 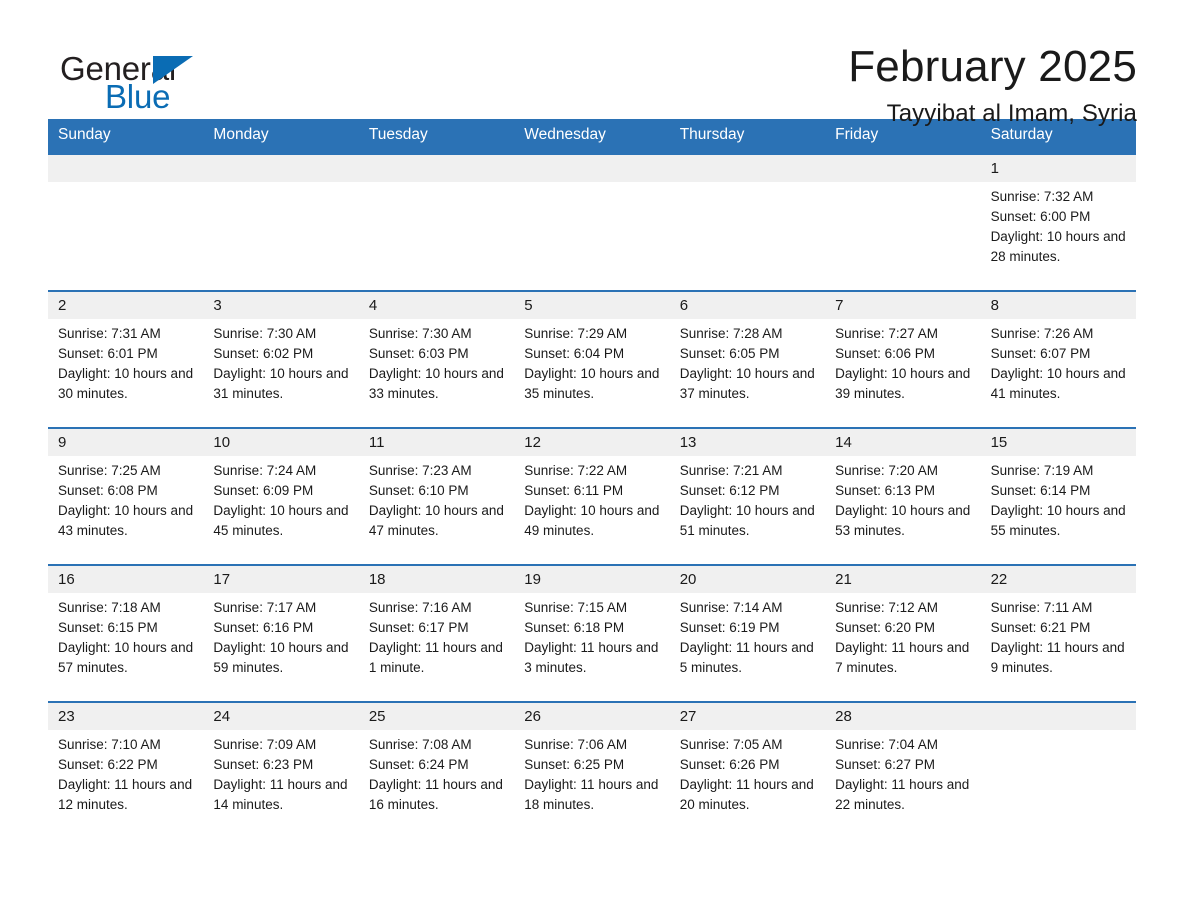 What do you see at coordinates (109, 333) in the screenshot?
I see `sunrise-text: Sunrise: 7:31 AM` at bounding box center [109, 333].